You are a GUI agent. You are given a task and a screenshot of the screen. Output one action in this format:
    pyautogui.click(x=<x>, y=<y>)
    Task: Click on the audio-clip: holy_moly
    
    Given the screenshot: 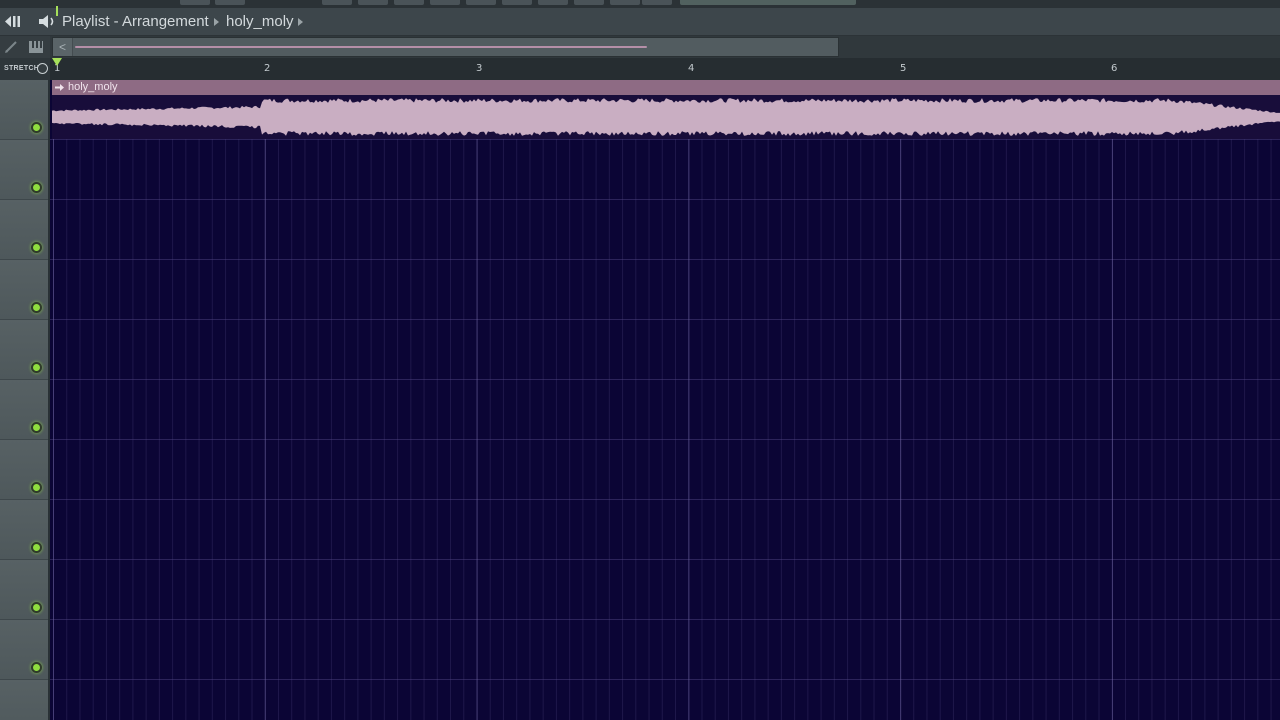 What is the action you would take?
    pyautogui.click(x=666, y=109)
    